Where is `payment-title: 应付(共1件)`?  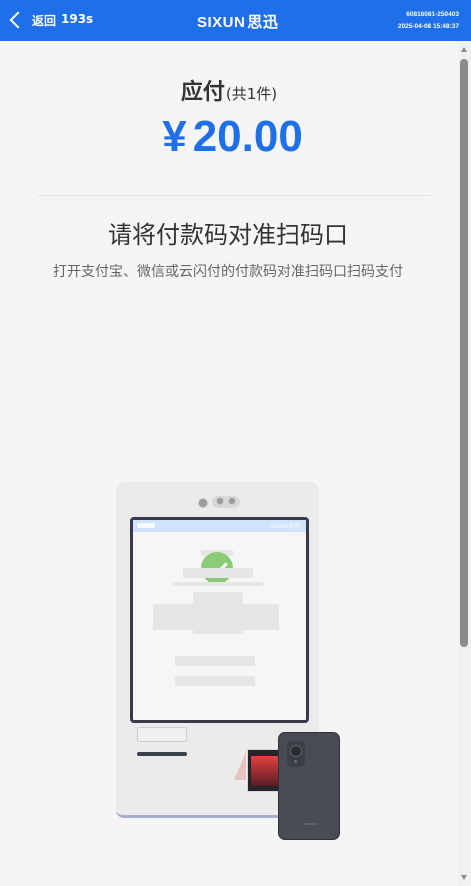 payment-title: 应付(共1件) is located at coordinates (229, 90).